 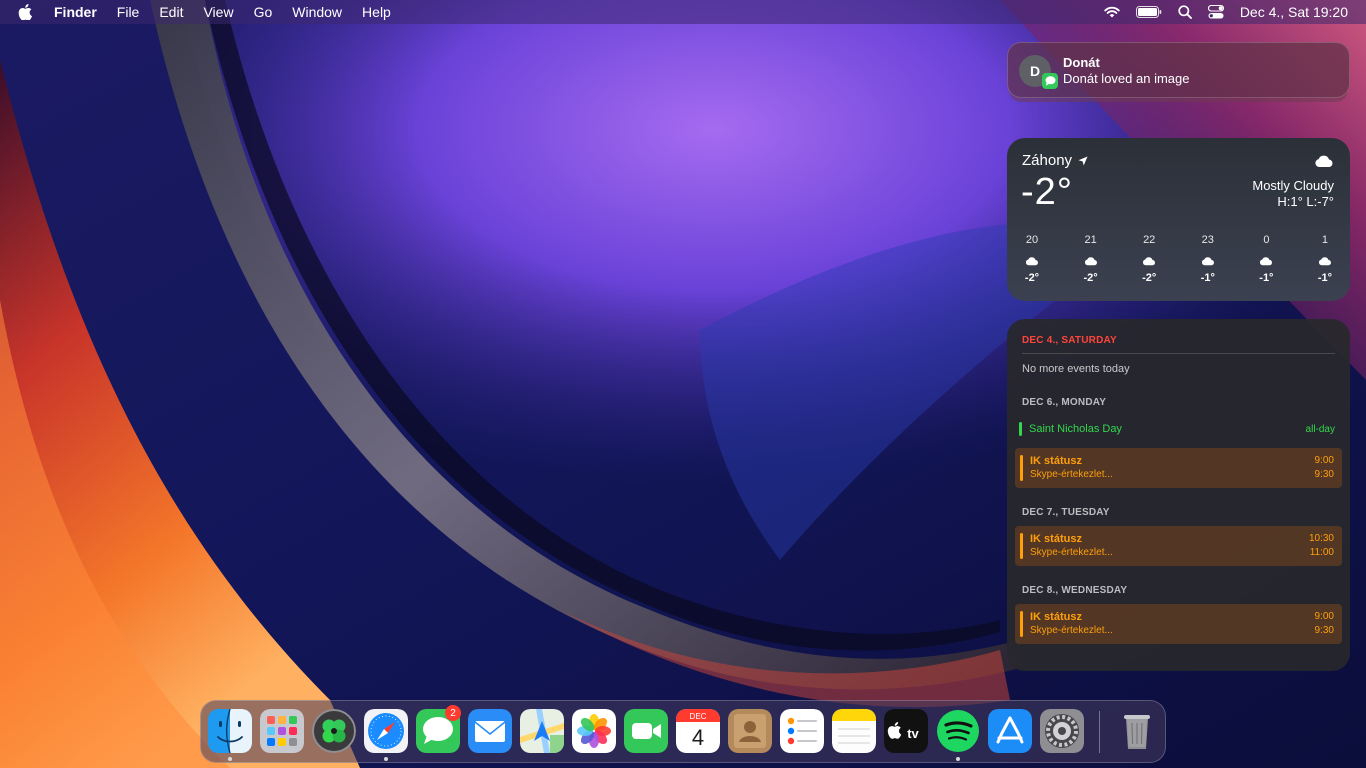 What do you see at coordinates (80, 12) in the screenshot?
I see `menu-app-finder: Finder` at bounding box center [80, 12].